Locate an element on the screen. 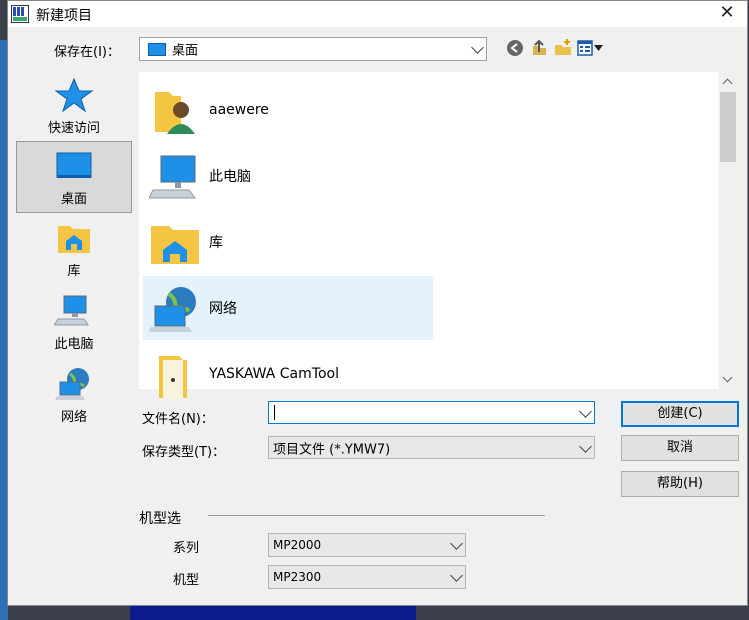 The height and width of the screenshot is (620, 749). filetype-value: 项目文件 (*.YMW7) is located at coordinates (332, 449).